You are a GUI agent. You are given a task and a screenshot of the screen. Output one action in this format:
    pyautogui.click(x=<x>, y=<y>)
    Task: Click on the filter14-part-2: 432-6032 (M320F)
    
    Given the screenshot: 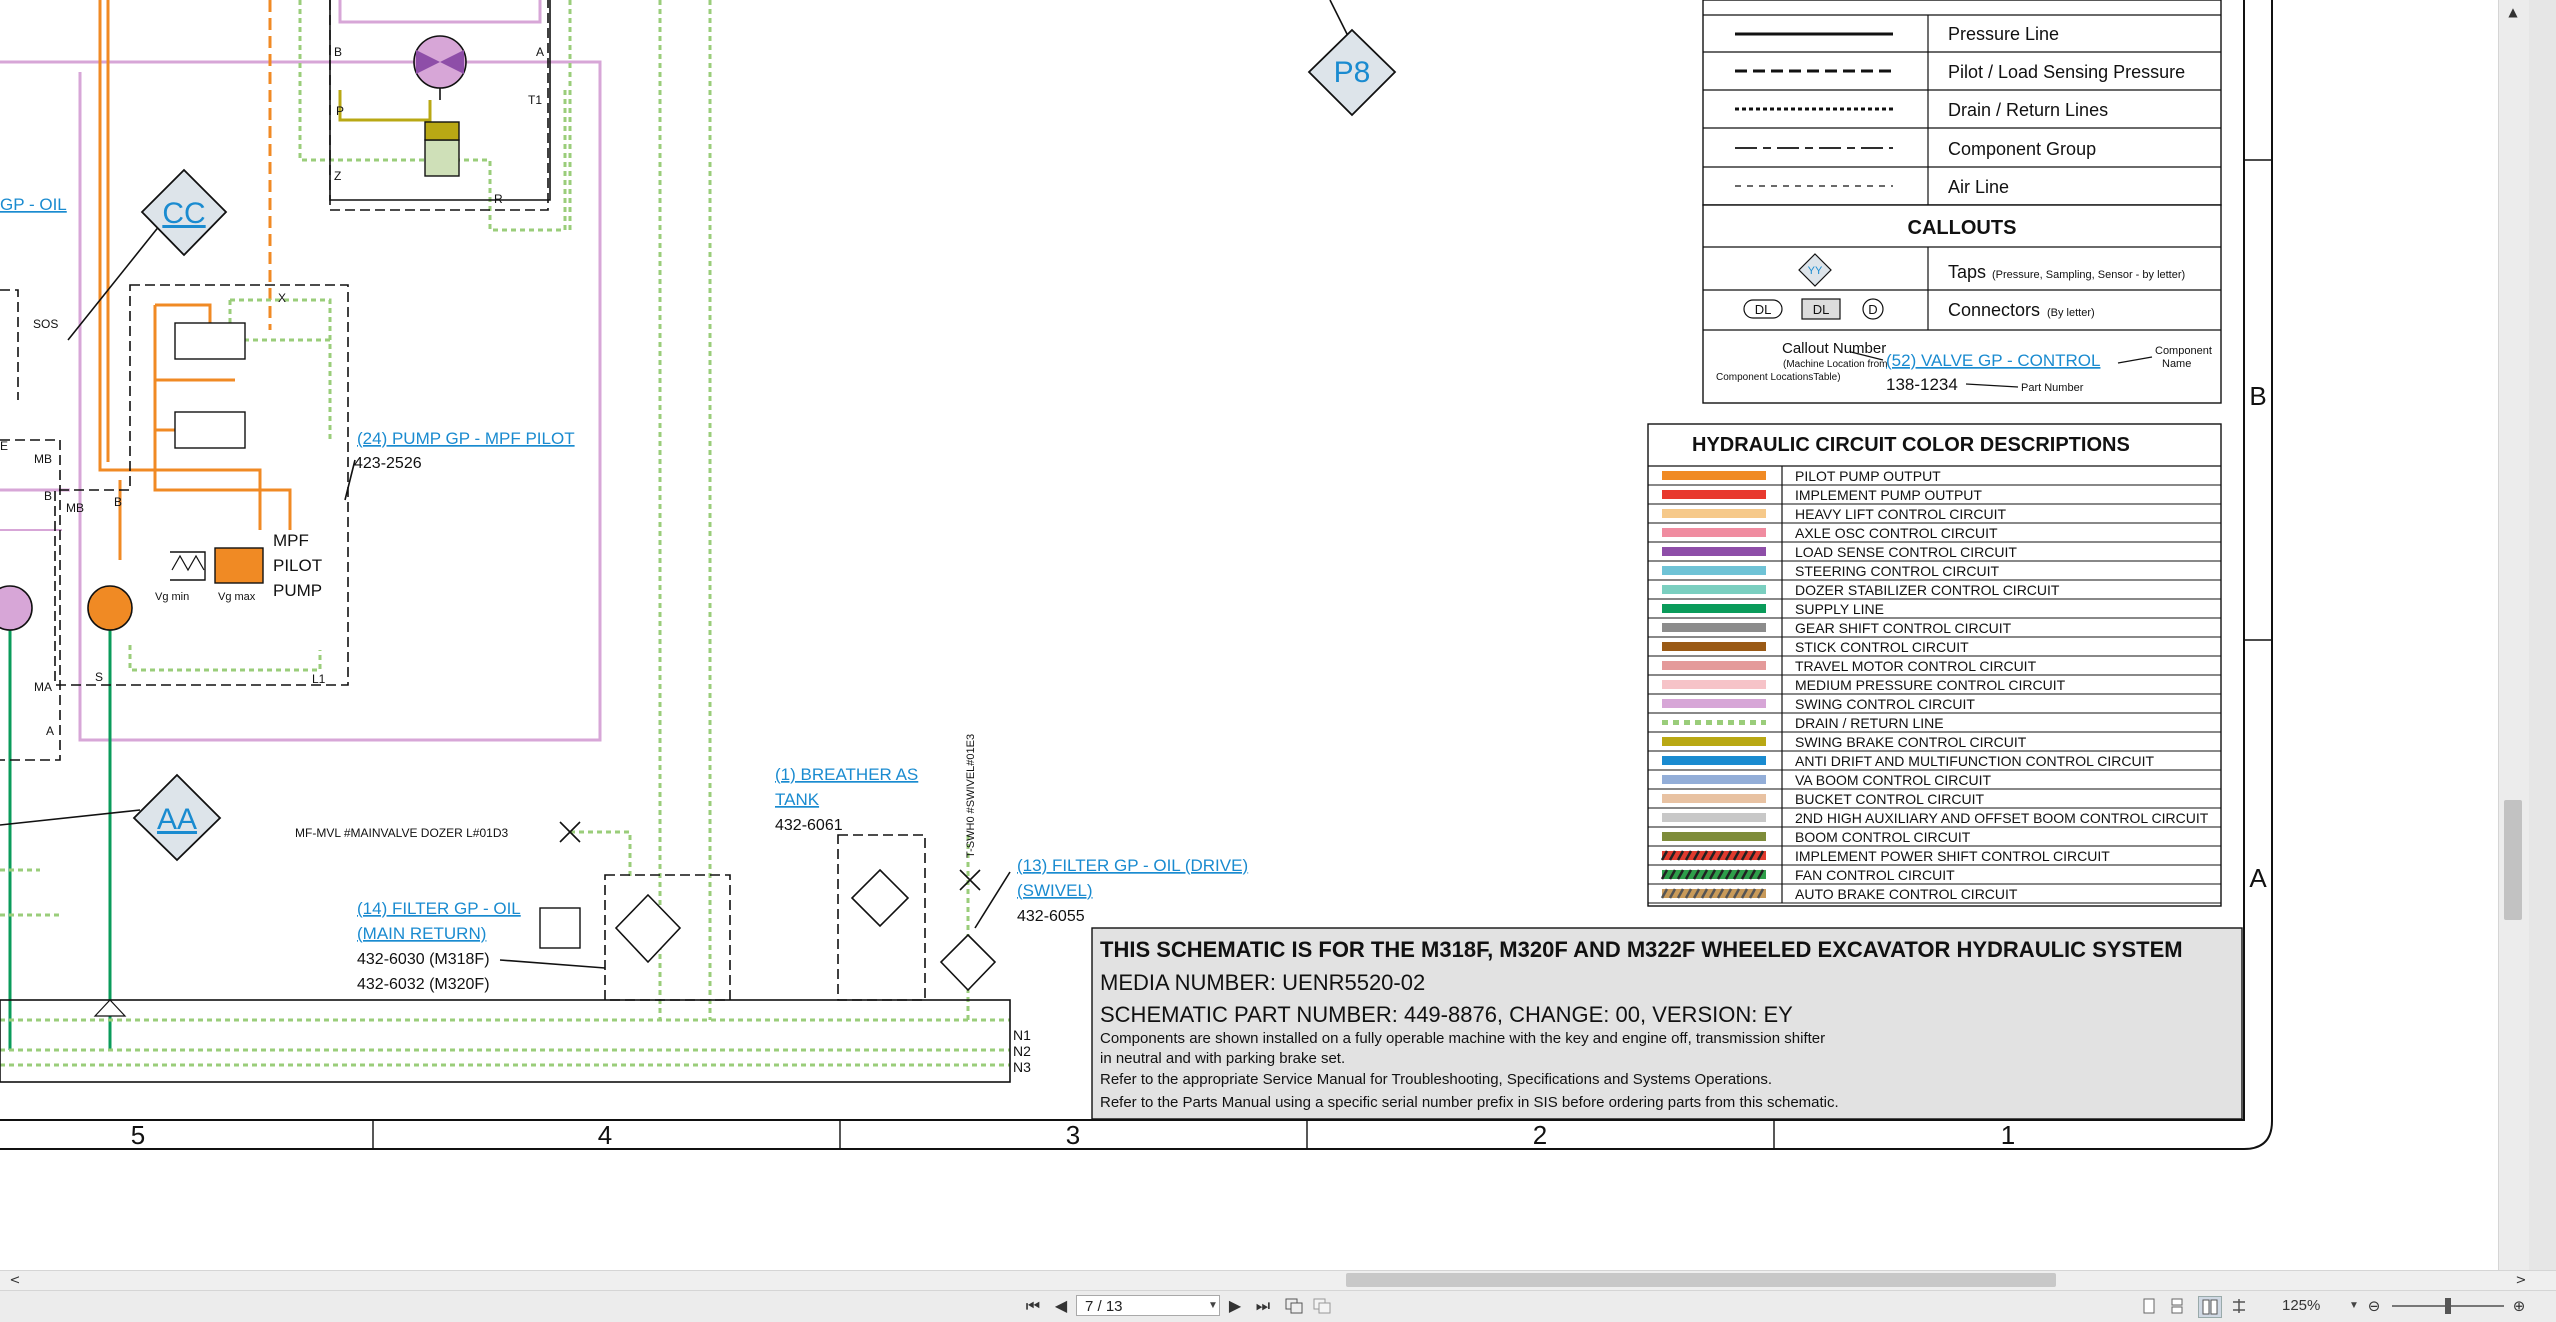 What is the action you would take?
    pyautogui.click(x=423, y=984)
    